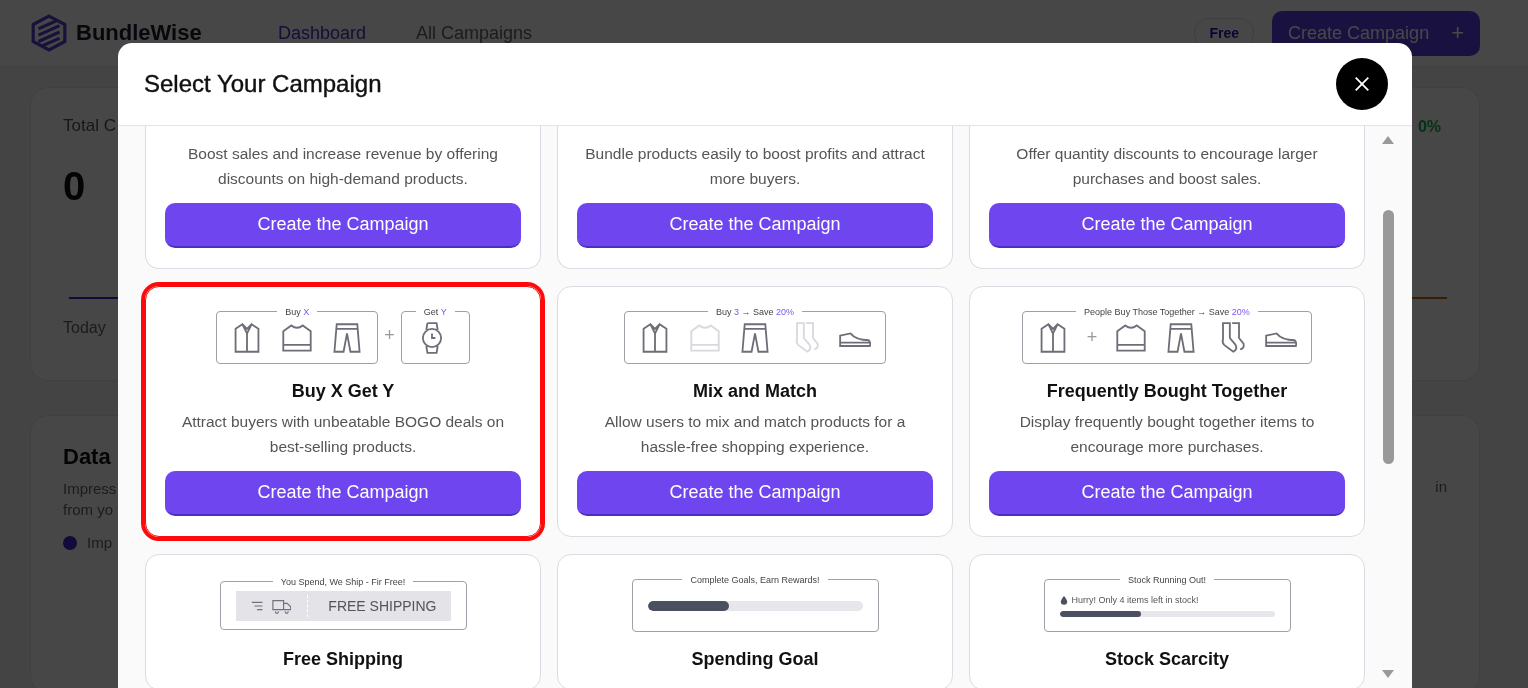 The width and height of the screenshot is (1528, 688). Describe the element at coordinates (74, 186) in the screenshot. I see `stat-value: 0` at that location.